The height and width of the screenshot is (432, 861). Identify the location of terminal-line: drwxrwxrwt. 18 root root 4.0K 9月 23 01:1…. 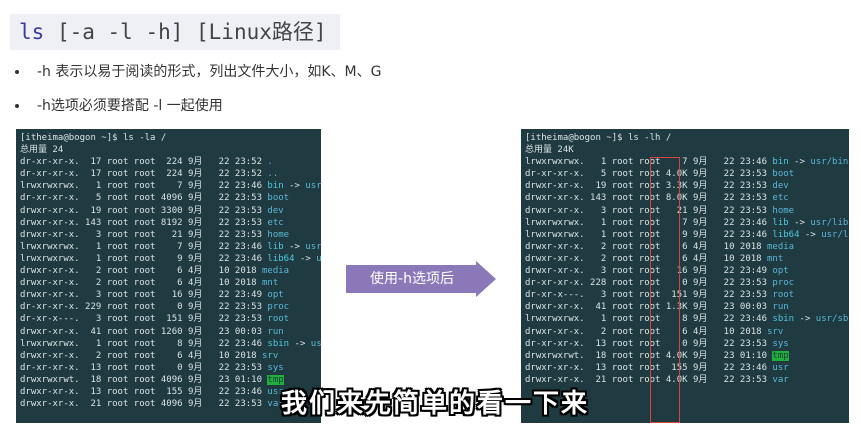
(687, 356).